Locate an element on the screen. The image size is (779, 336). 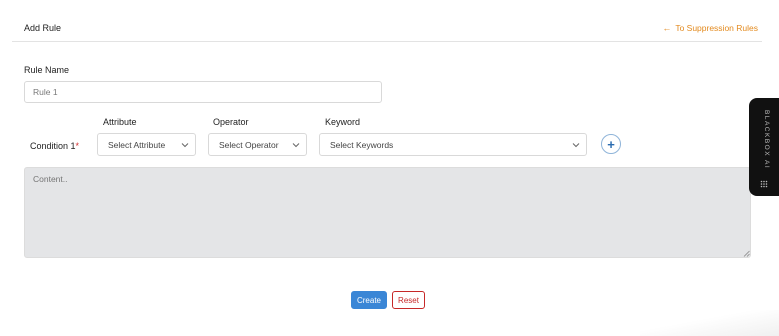
operator-select-value: Select Operator is located at coordinates (249, 144).